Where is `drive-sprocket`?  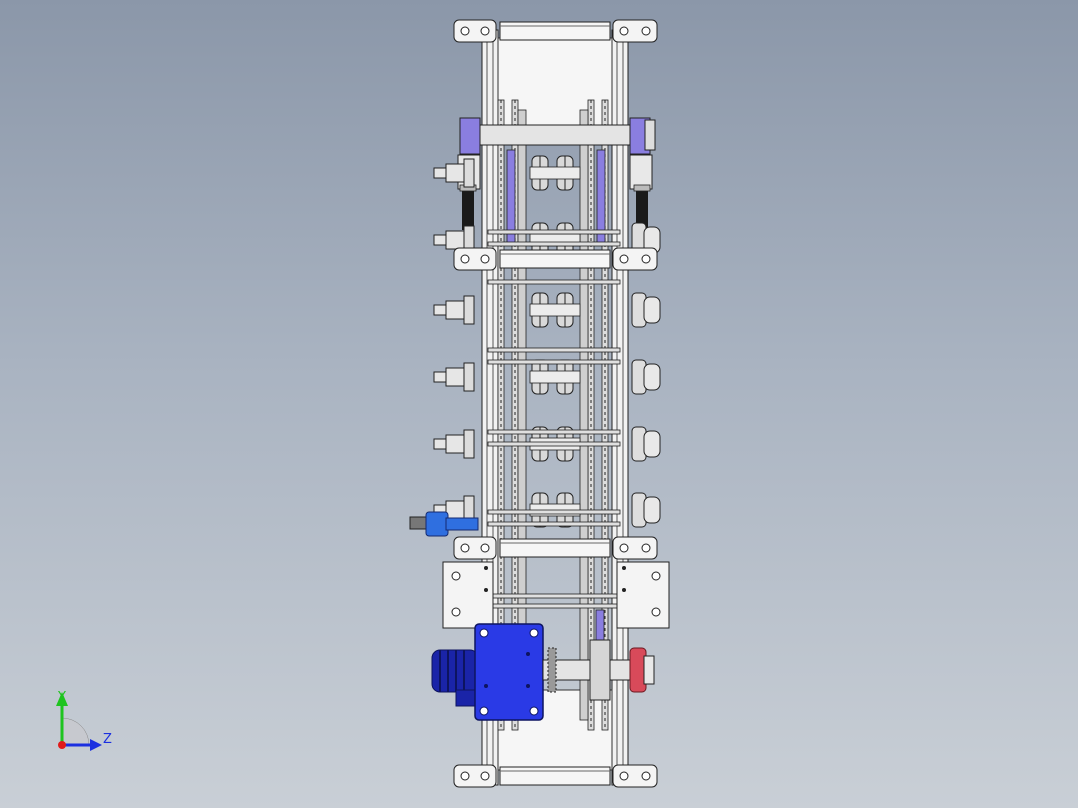
drive-sprocket is located at coordinates (552, 670).